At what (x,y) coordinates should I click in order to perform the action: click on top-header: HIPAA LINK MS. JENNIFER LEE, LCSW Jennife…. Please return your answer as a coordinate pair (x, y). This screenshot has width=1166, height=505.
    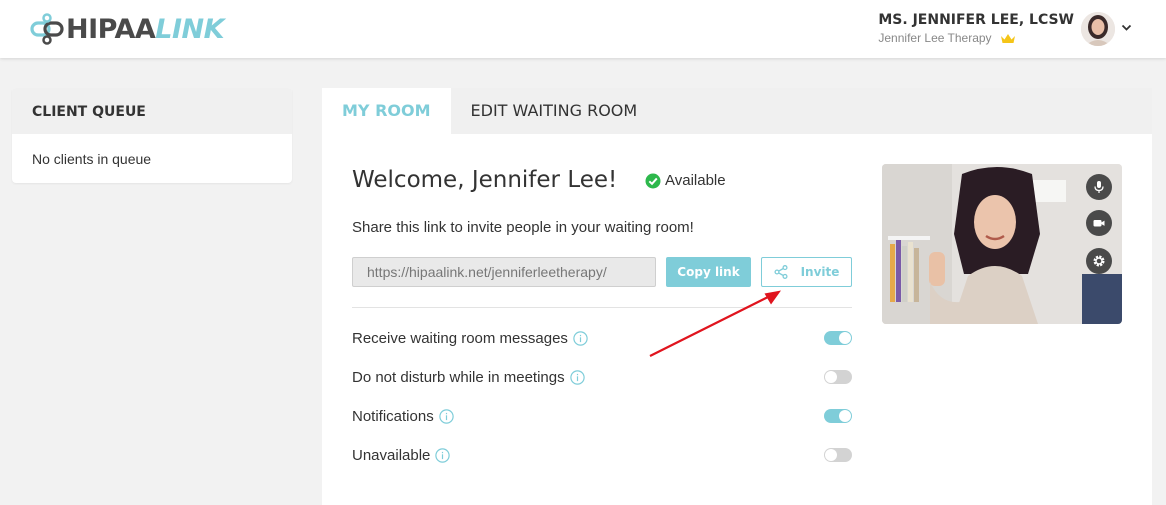
    Looking at the image, I should click on (583, 29).